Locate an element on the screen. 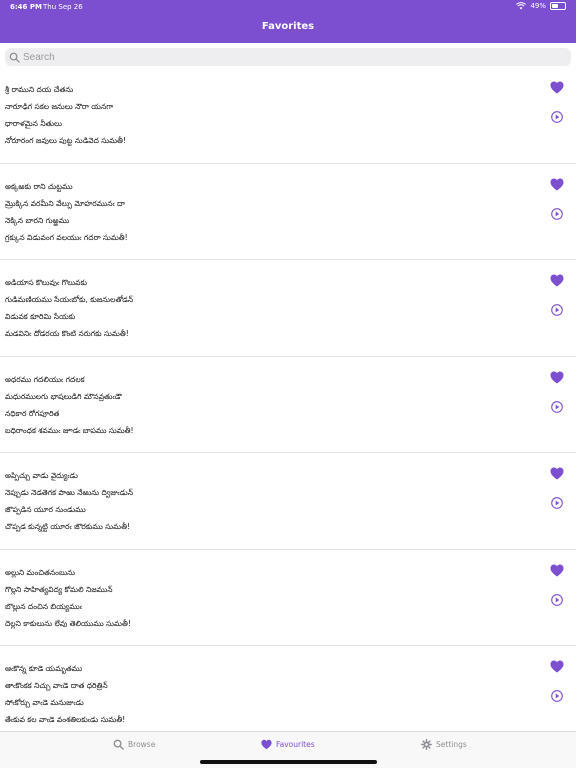 The height and width of the screenshot is (768, 576). tab-browse-label: Browse is located at coordinates (142, 744).